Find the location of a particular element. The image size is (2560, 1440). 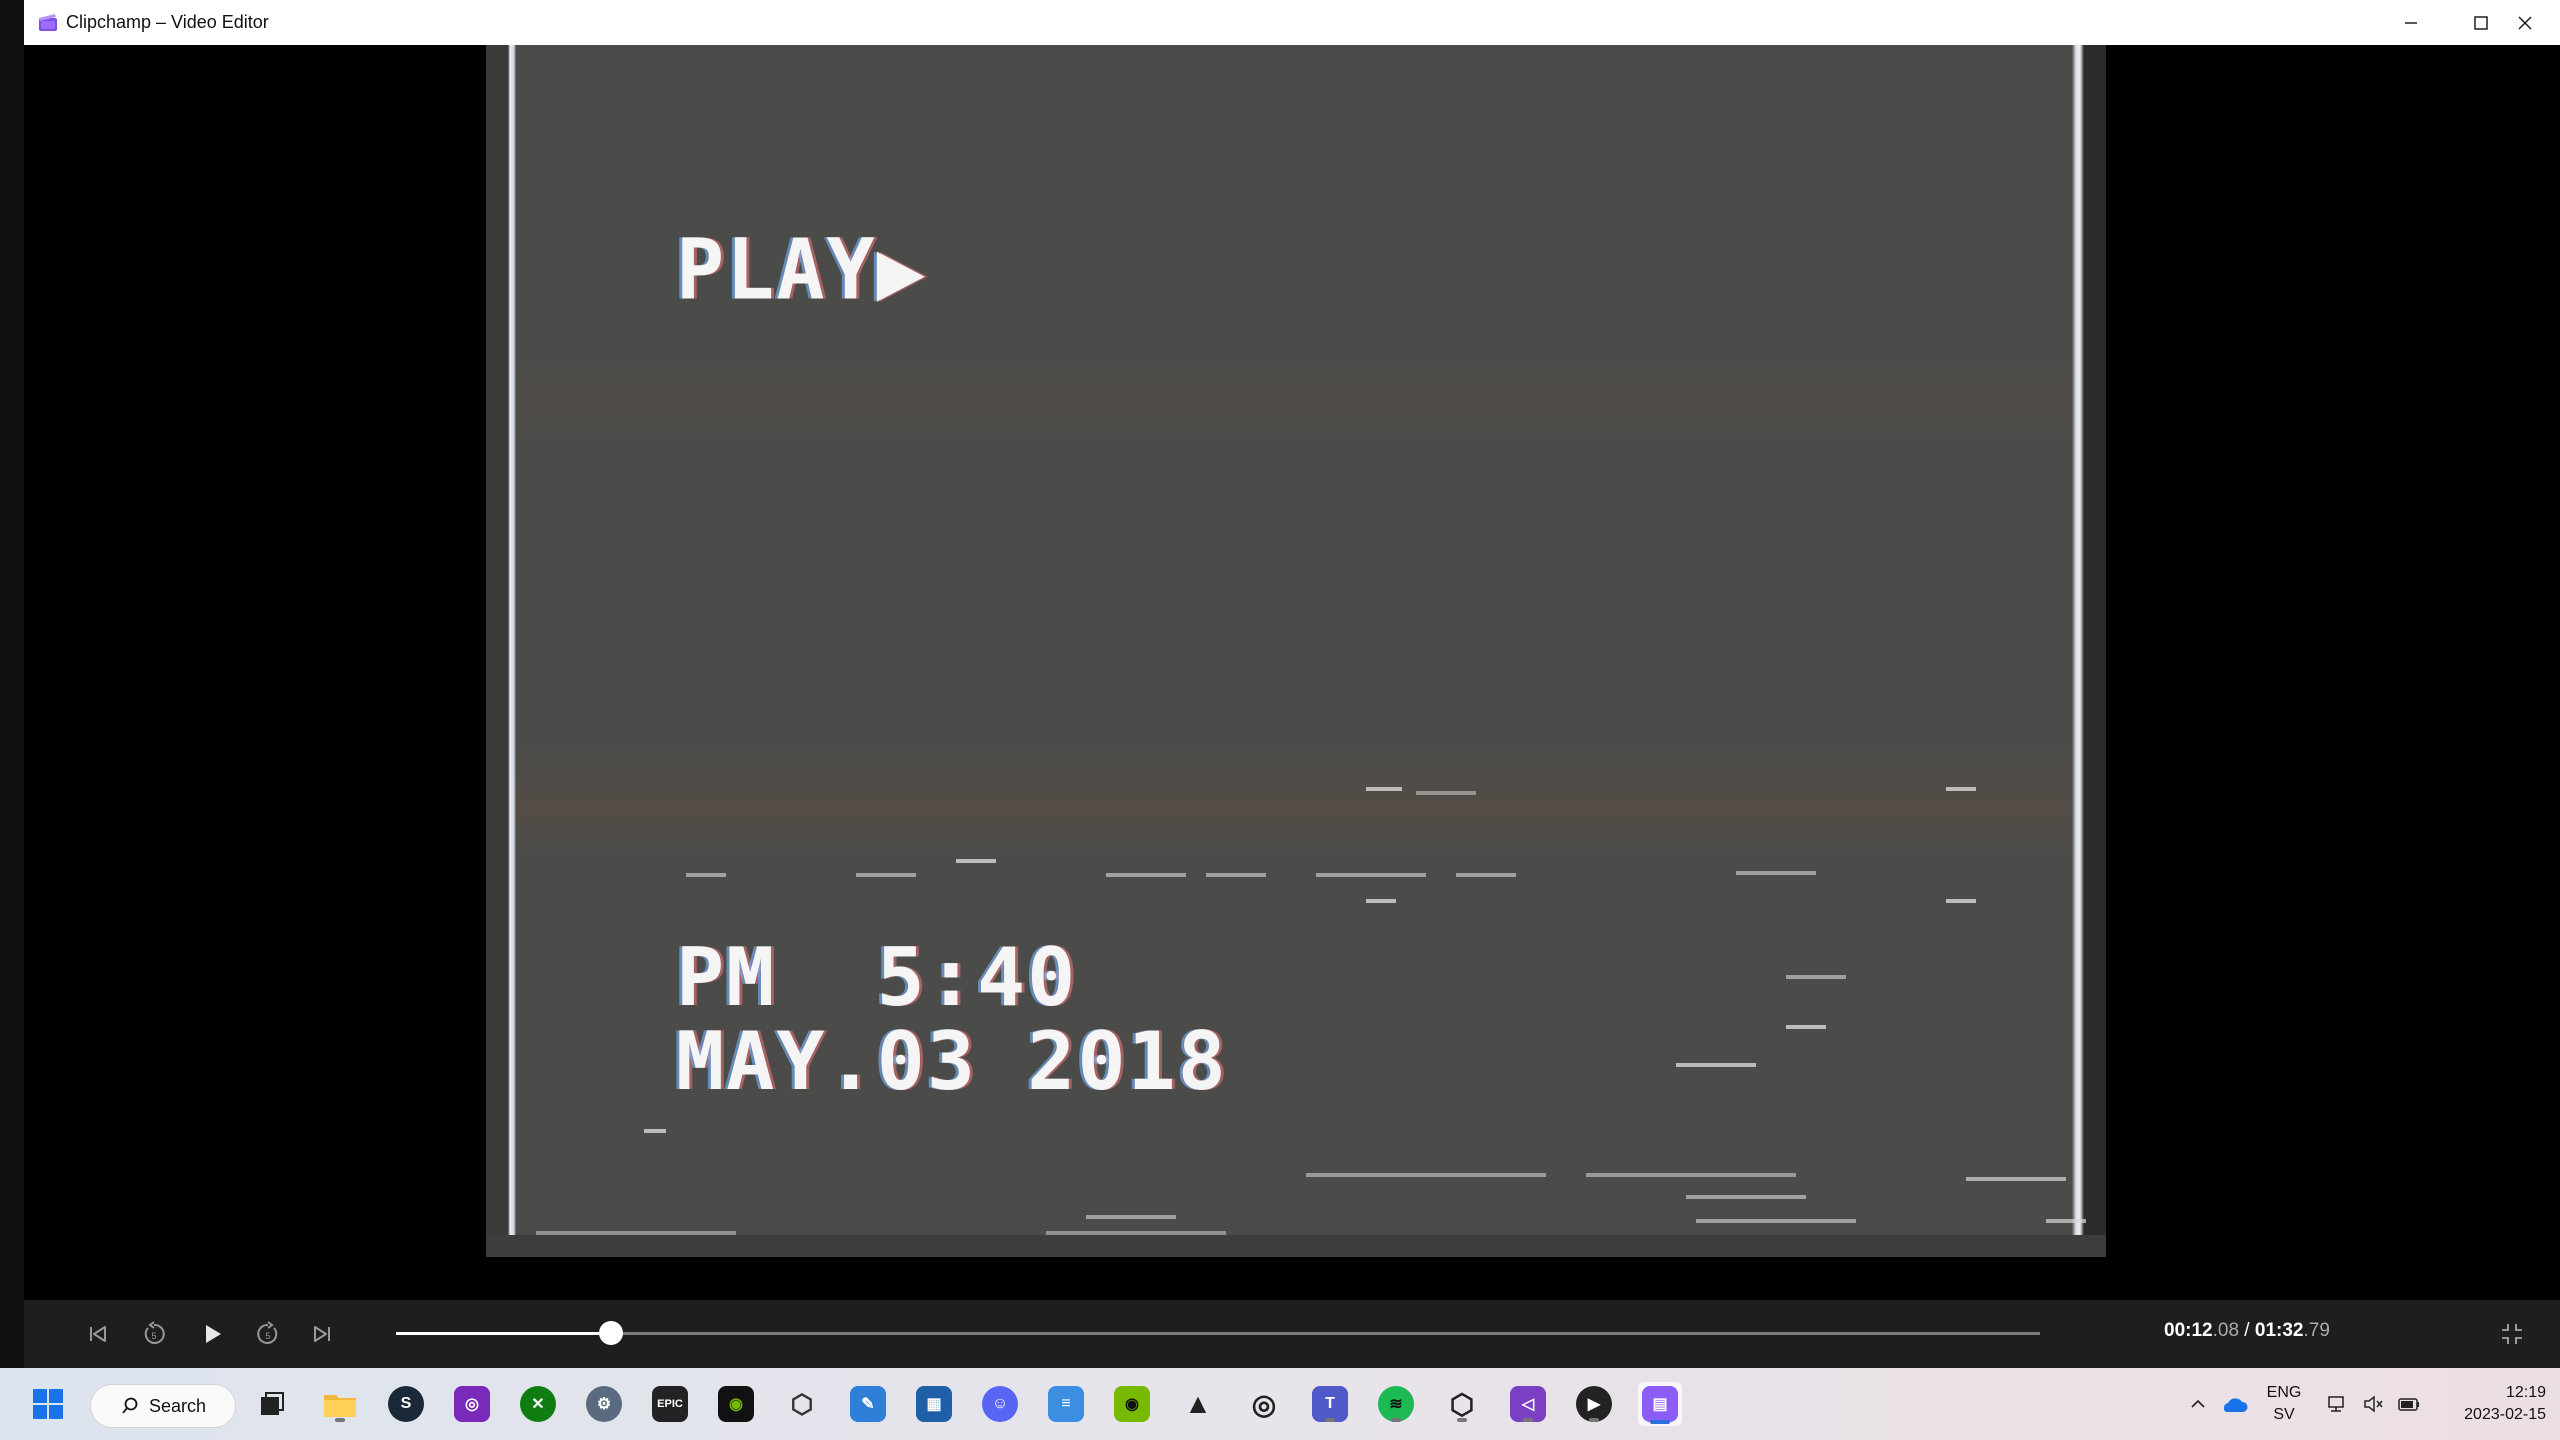

taskbar-epic-games: EPIC is located at coordinates (670, 1404).